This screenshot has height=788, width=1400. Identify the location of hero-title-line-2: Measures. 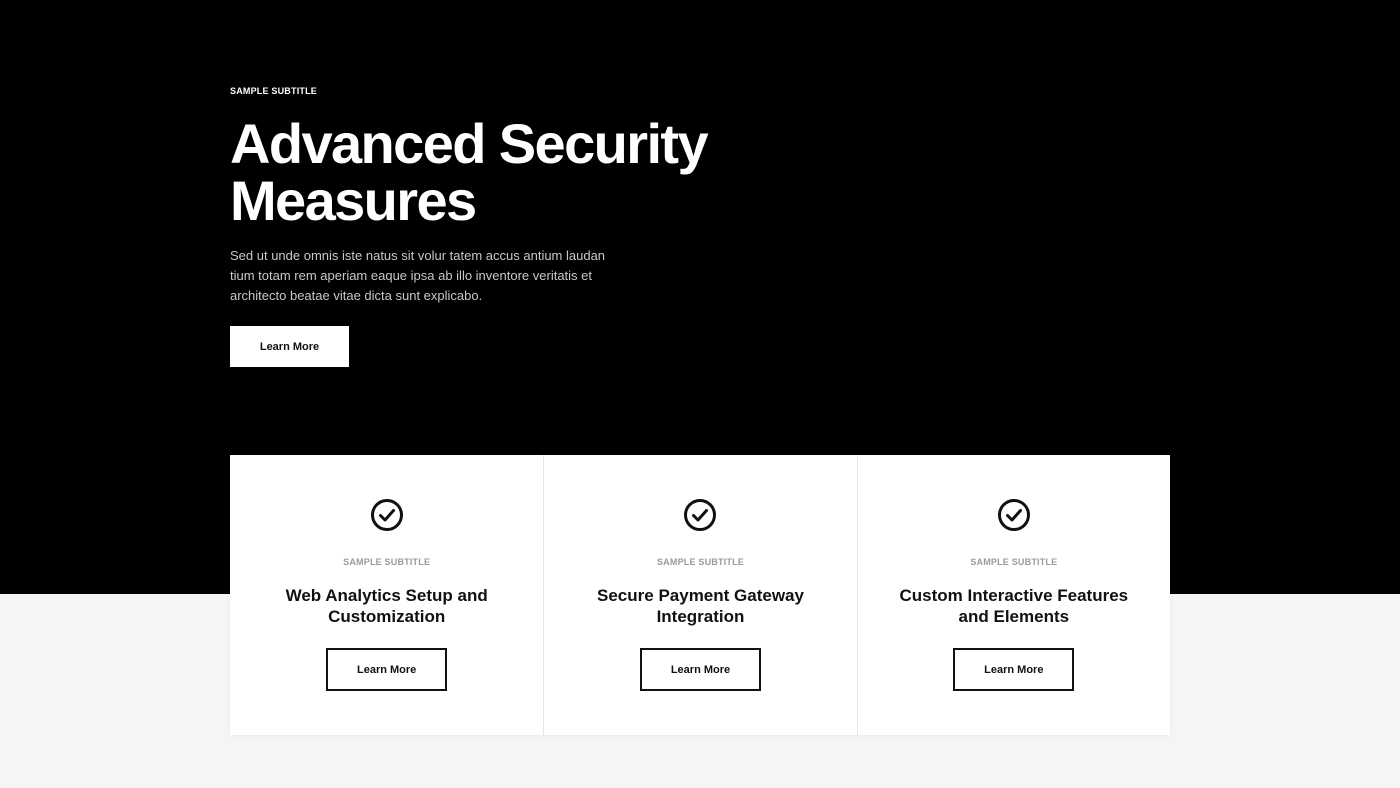
(353, 200).